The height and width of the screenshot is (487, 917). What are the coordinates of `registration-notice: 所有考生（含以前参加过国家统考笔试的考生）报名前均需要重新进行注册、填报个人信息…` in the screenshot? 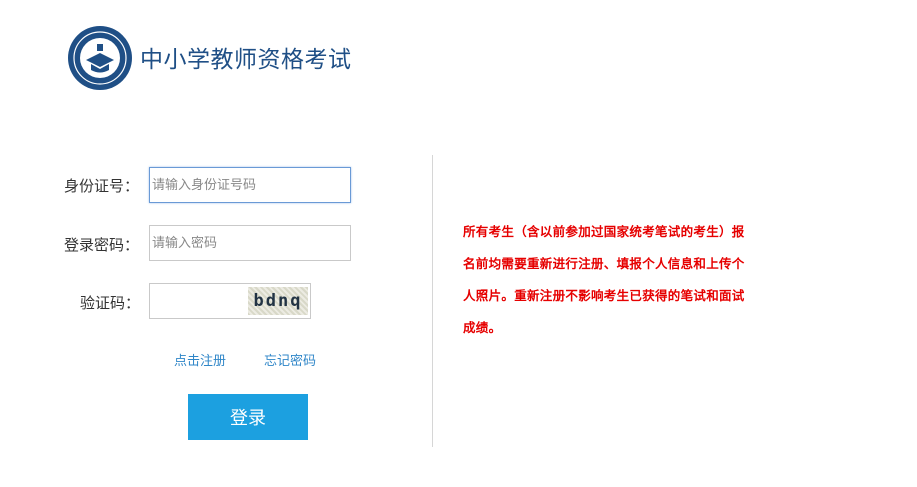 It's located at (604, 279).